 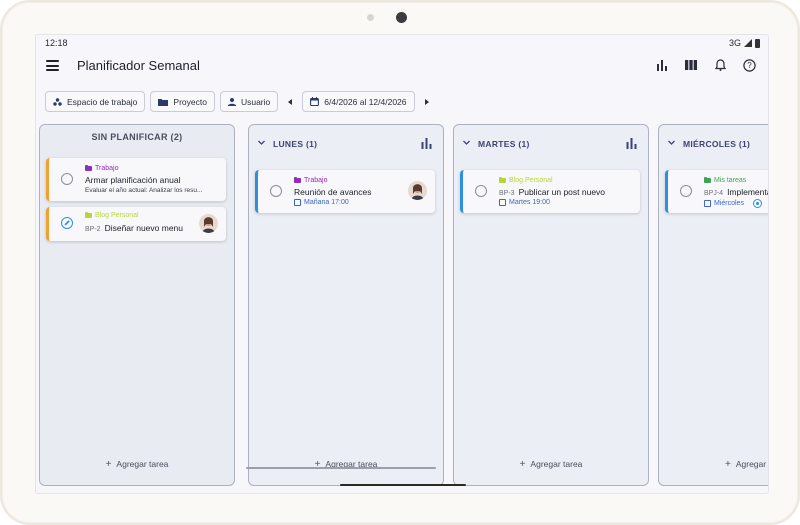 I want to click on task-title: Publicar un post nuevo, so click(x=562, y=192).